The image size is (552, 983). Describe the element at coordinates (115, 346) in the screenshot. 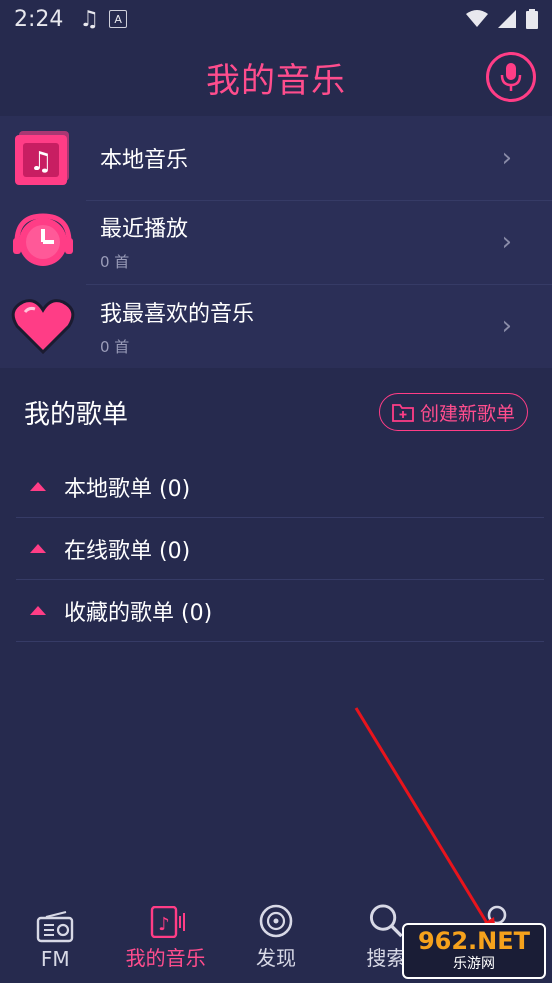

I see `favorite-music-count: 0 首` at that location.